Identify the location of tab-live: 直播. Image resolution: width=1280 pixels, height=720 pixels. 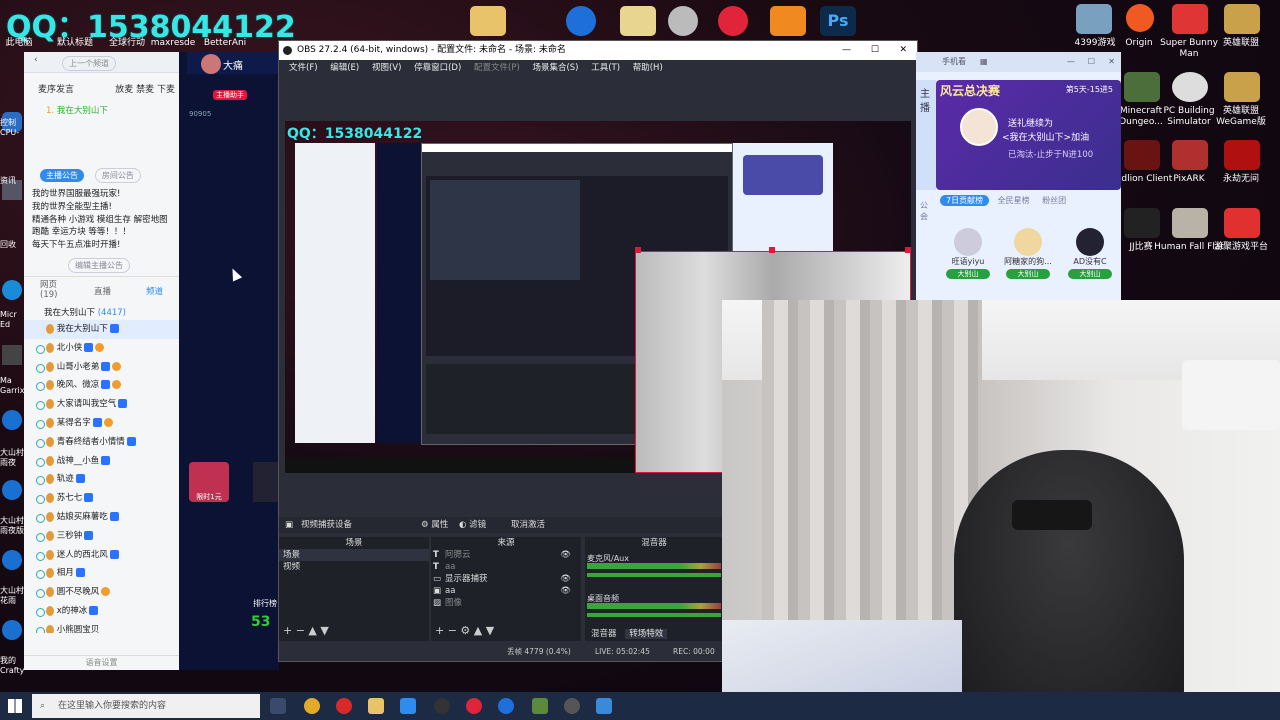
(102, 291).